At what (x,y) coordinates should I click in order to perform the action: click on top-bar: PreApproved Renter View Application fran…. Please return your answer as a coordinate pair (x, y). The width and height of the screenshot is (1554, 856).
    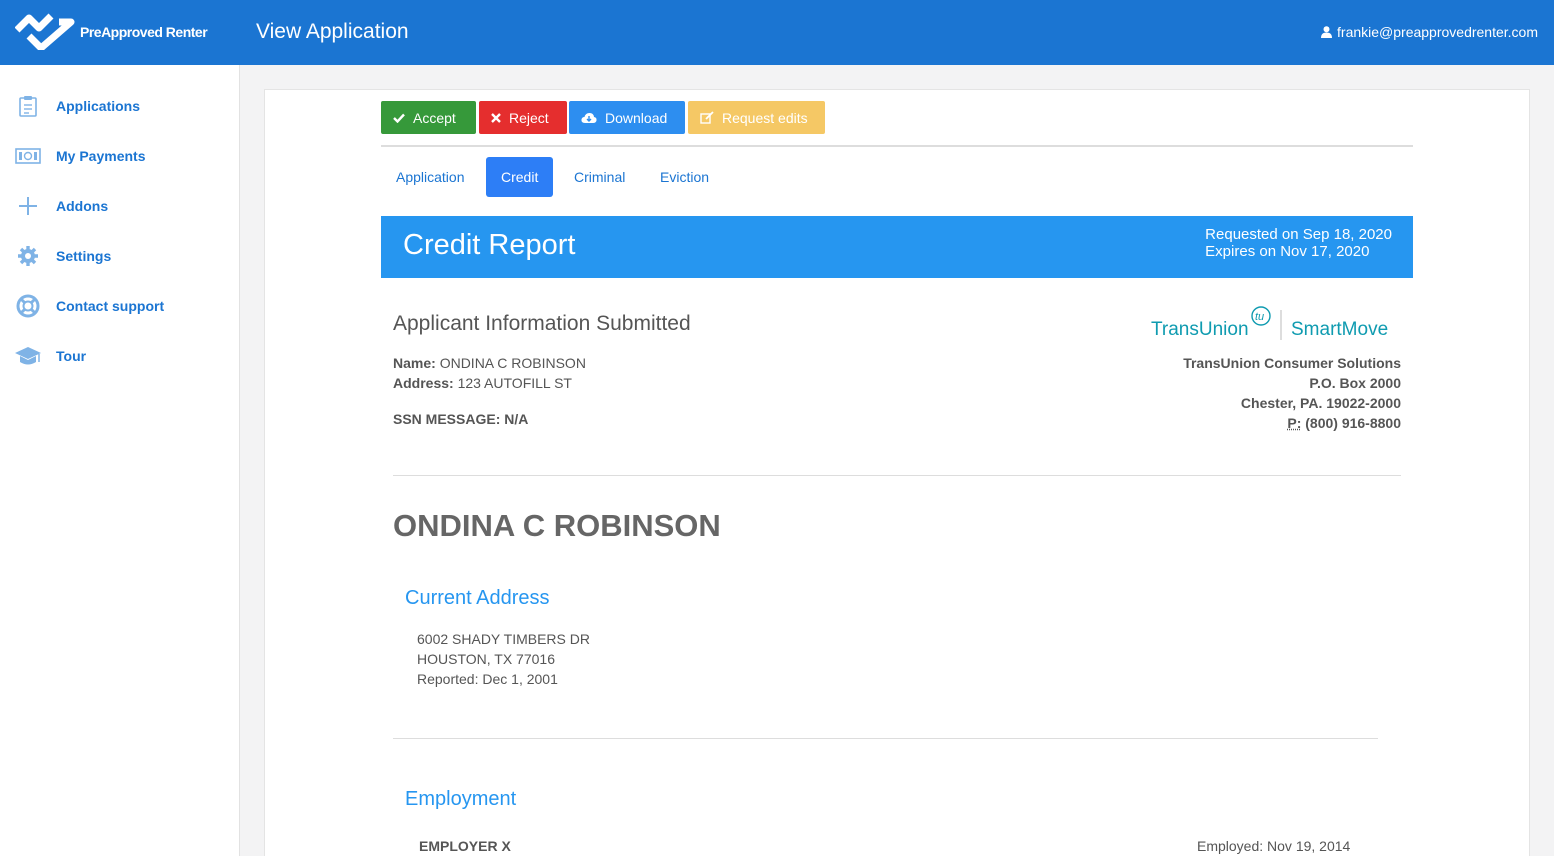
    Looking at the image, I should click on (777, 32).